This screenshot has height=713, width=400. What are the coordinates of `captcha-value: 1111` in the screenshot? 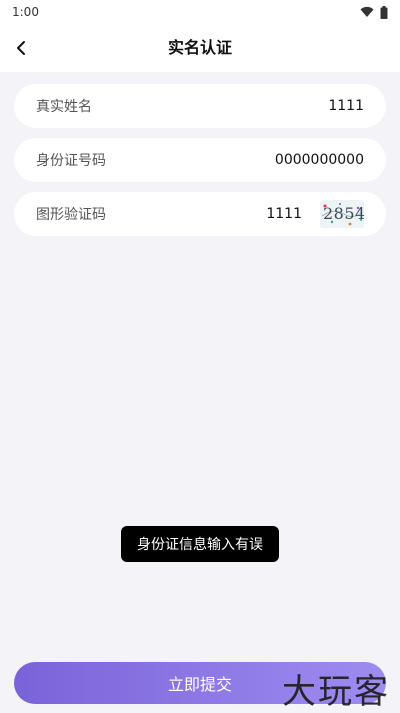 It's located at (284, 214).